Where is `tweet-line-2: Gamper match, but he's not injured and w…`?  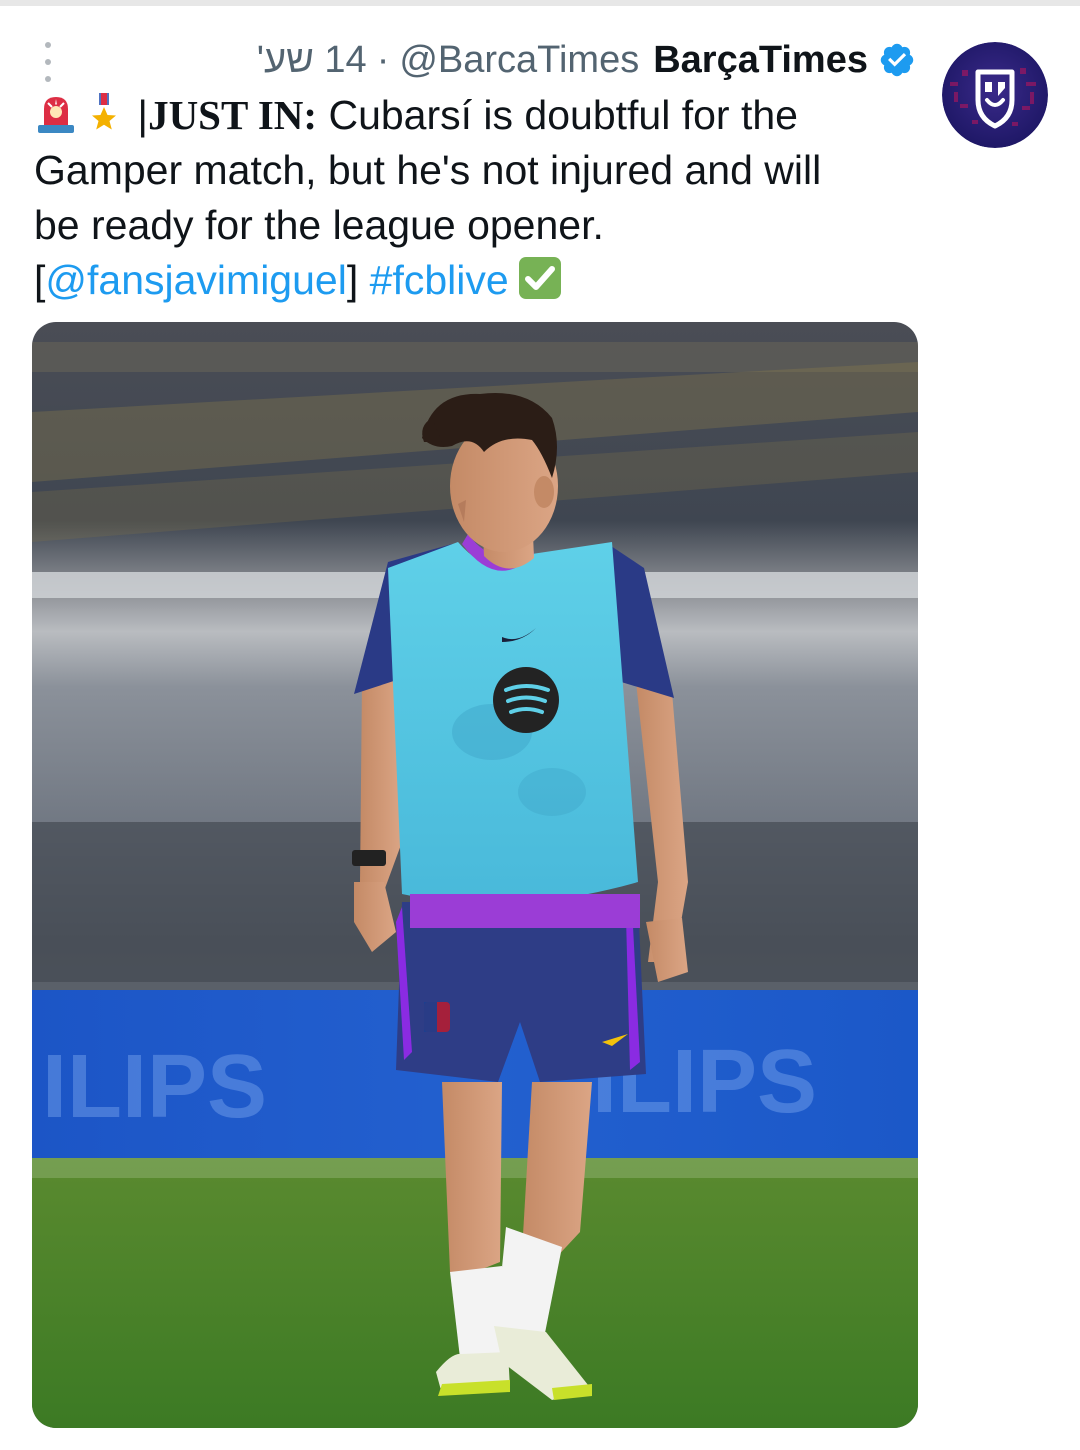 tweet-line-2: Gamper match, but he's not injured and w… is located at coordinates (428, 170).